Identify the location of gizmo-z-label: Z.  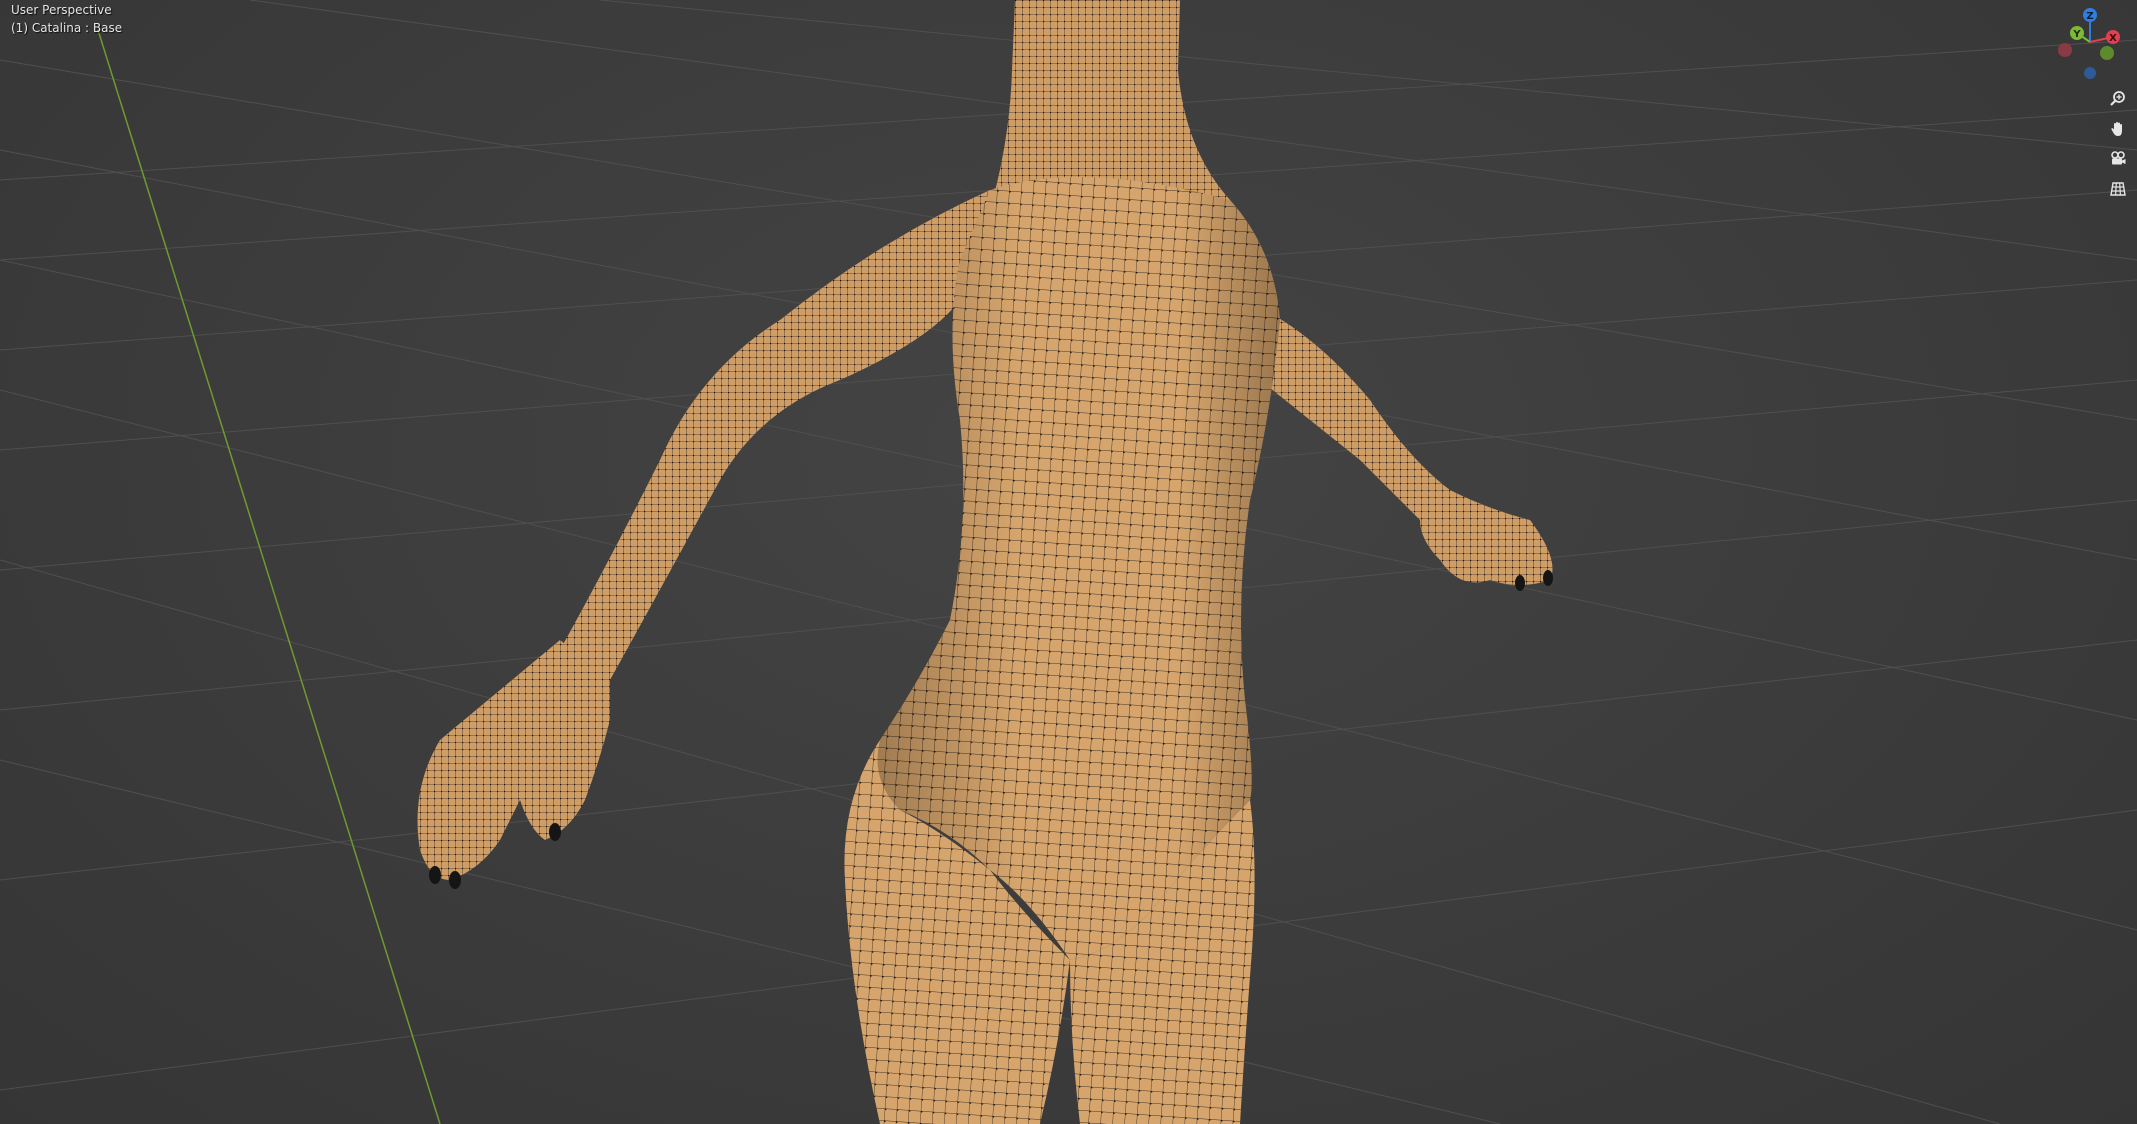
(2089, 16).